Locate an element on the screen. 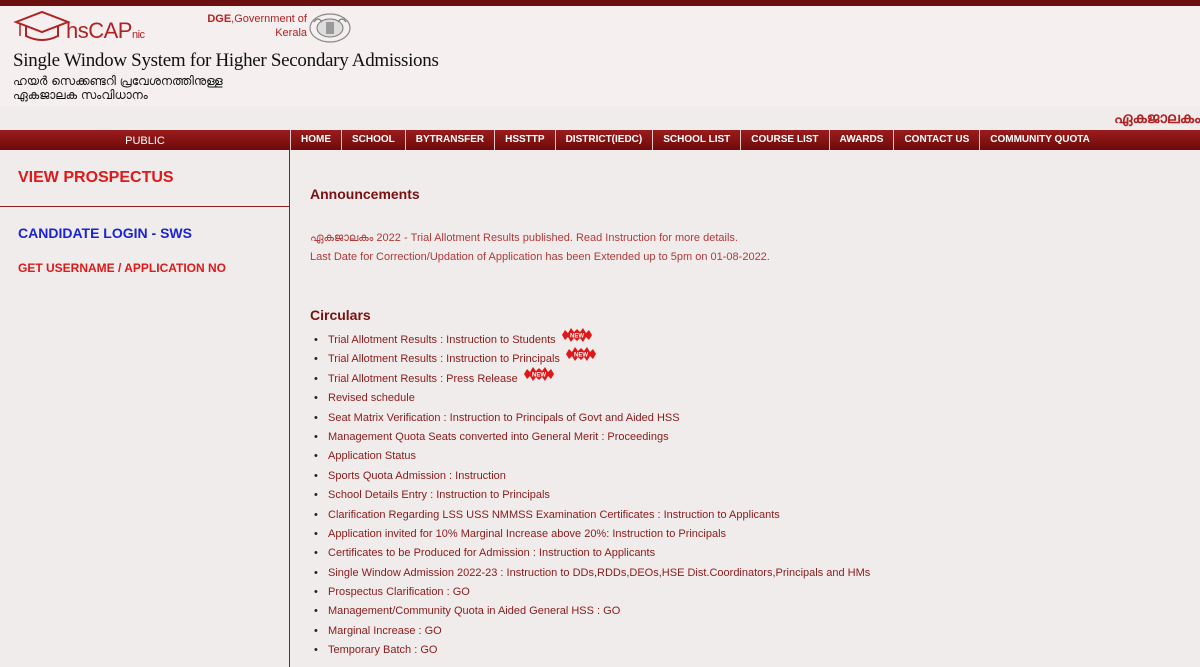 The width and height of the screenshot is (1200, 667). announcements-heading: Announcements is located at coordinates (365, 194).